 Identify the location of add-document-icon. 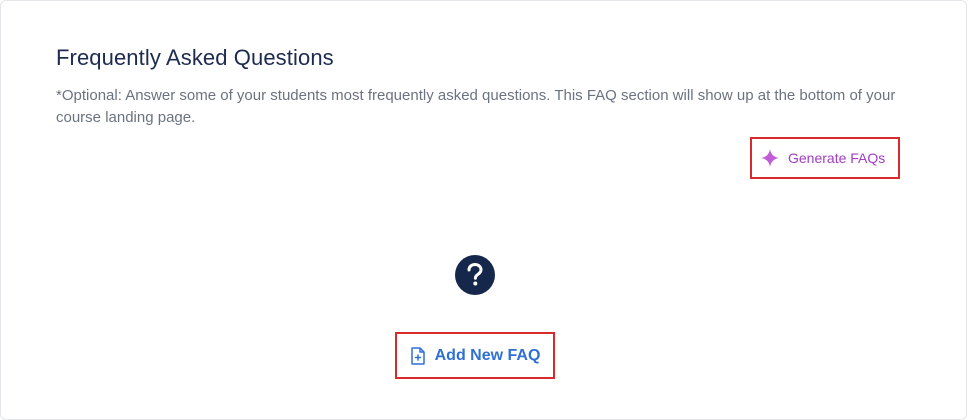
(418, 355).